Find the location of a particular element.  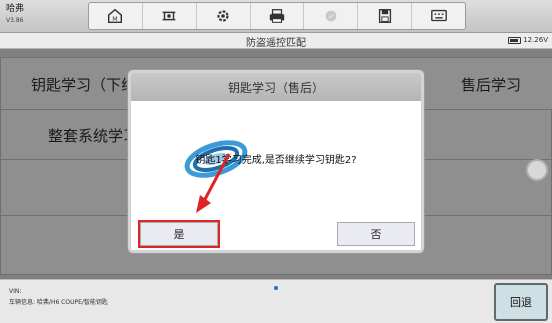

back-button: 回退 is located at coordinates (521, 302).